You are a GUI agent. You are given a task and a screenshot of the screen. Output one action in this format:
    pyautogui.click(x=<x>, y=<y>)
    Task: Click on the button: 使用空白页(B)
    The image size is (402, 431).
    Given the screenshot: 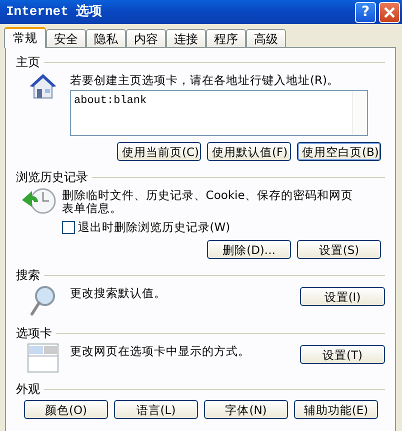 What is the action you would take?
    pyautogui.click(x=339, y=151)
    